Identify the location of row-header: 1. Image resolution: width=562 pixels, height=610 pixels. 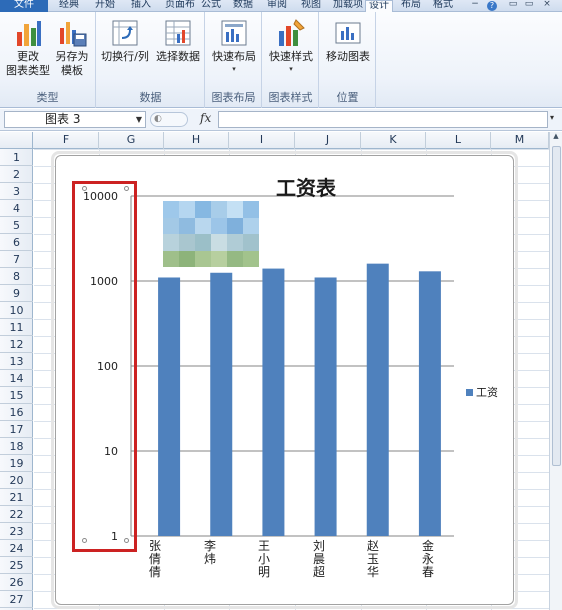
(16, 157).